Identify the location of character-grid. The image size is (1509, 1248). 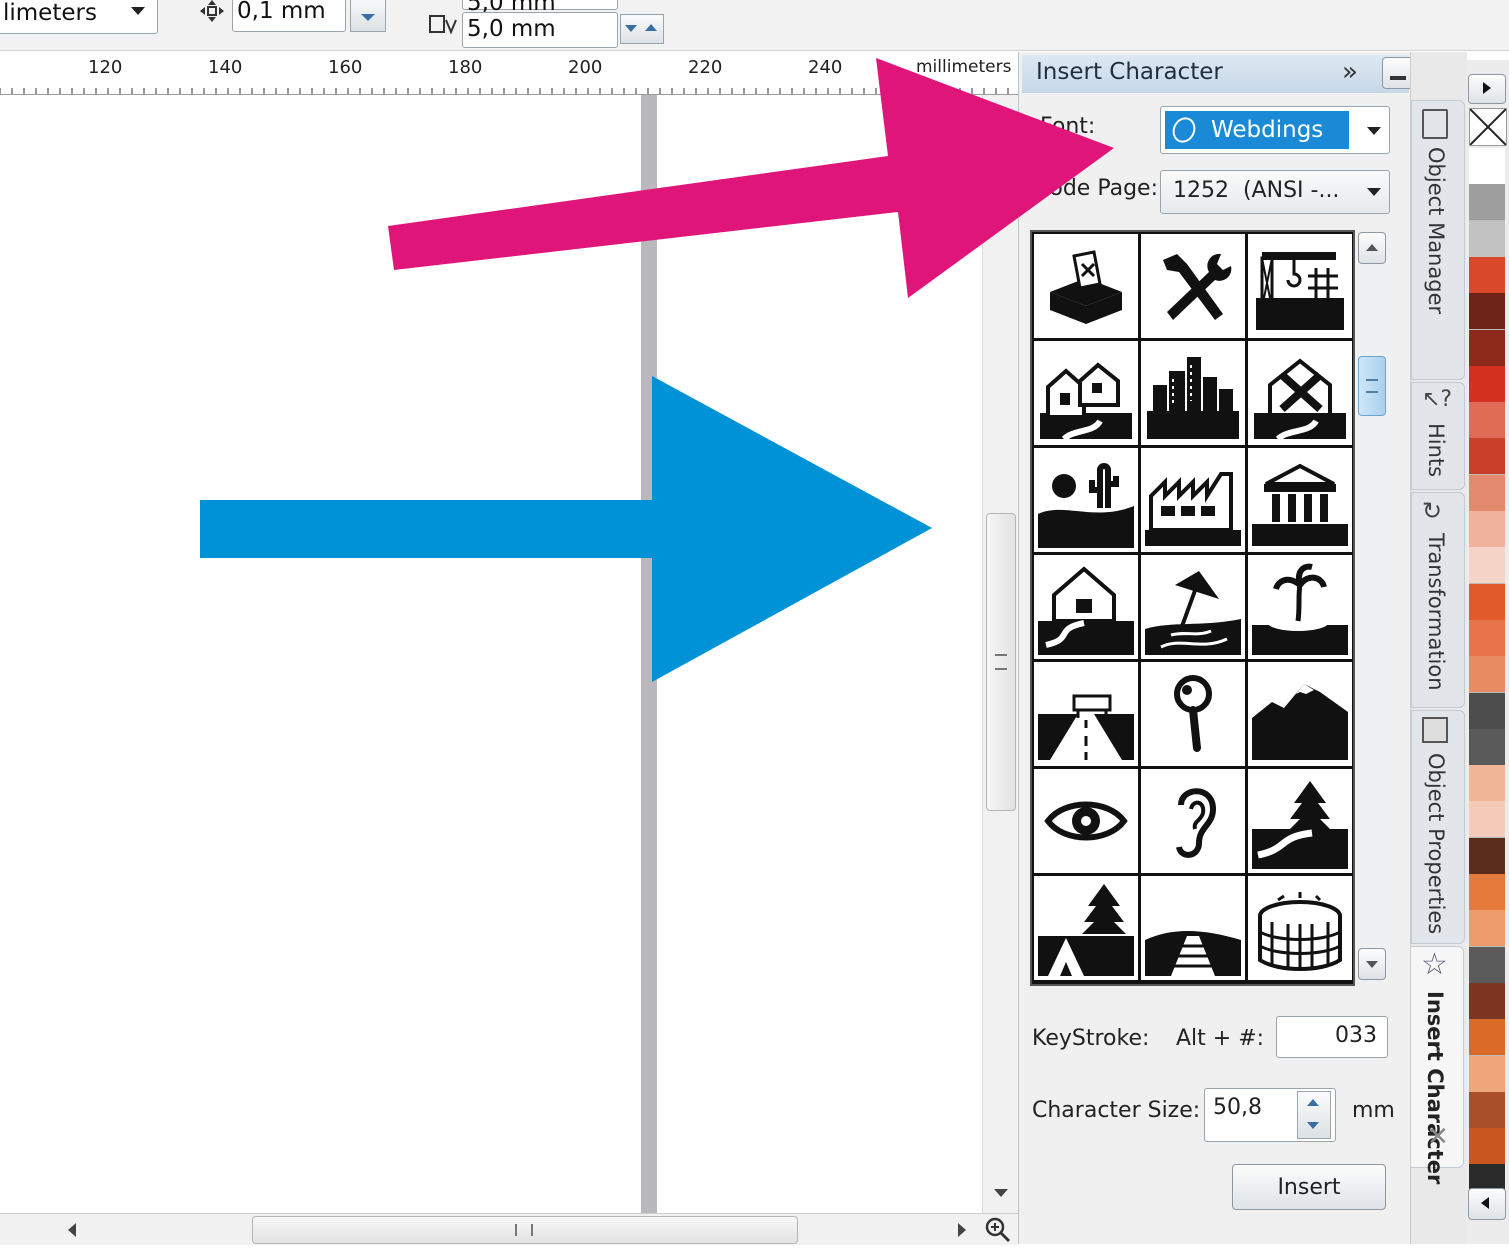
(1192, 608).